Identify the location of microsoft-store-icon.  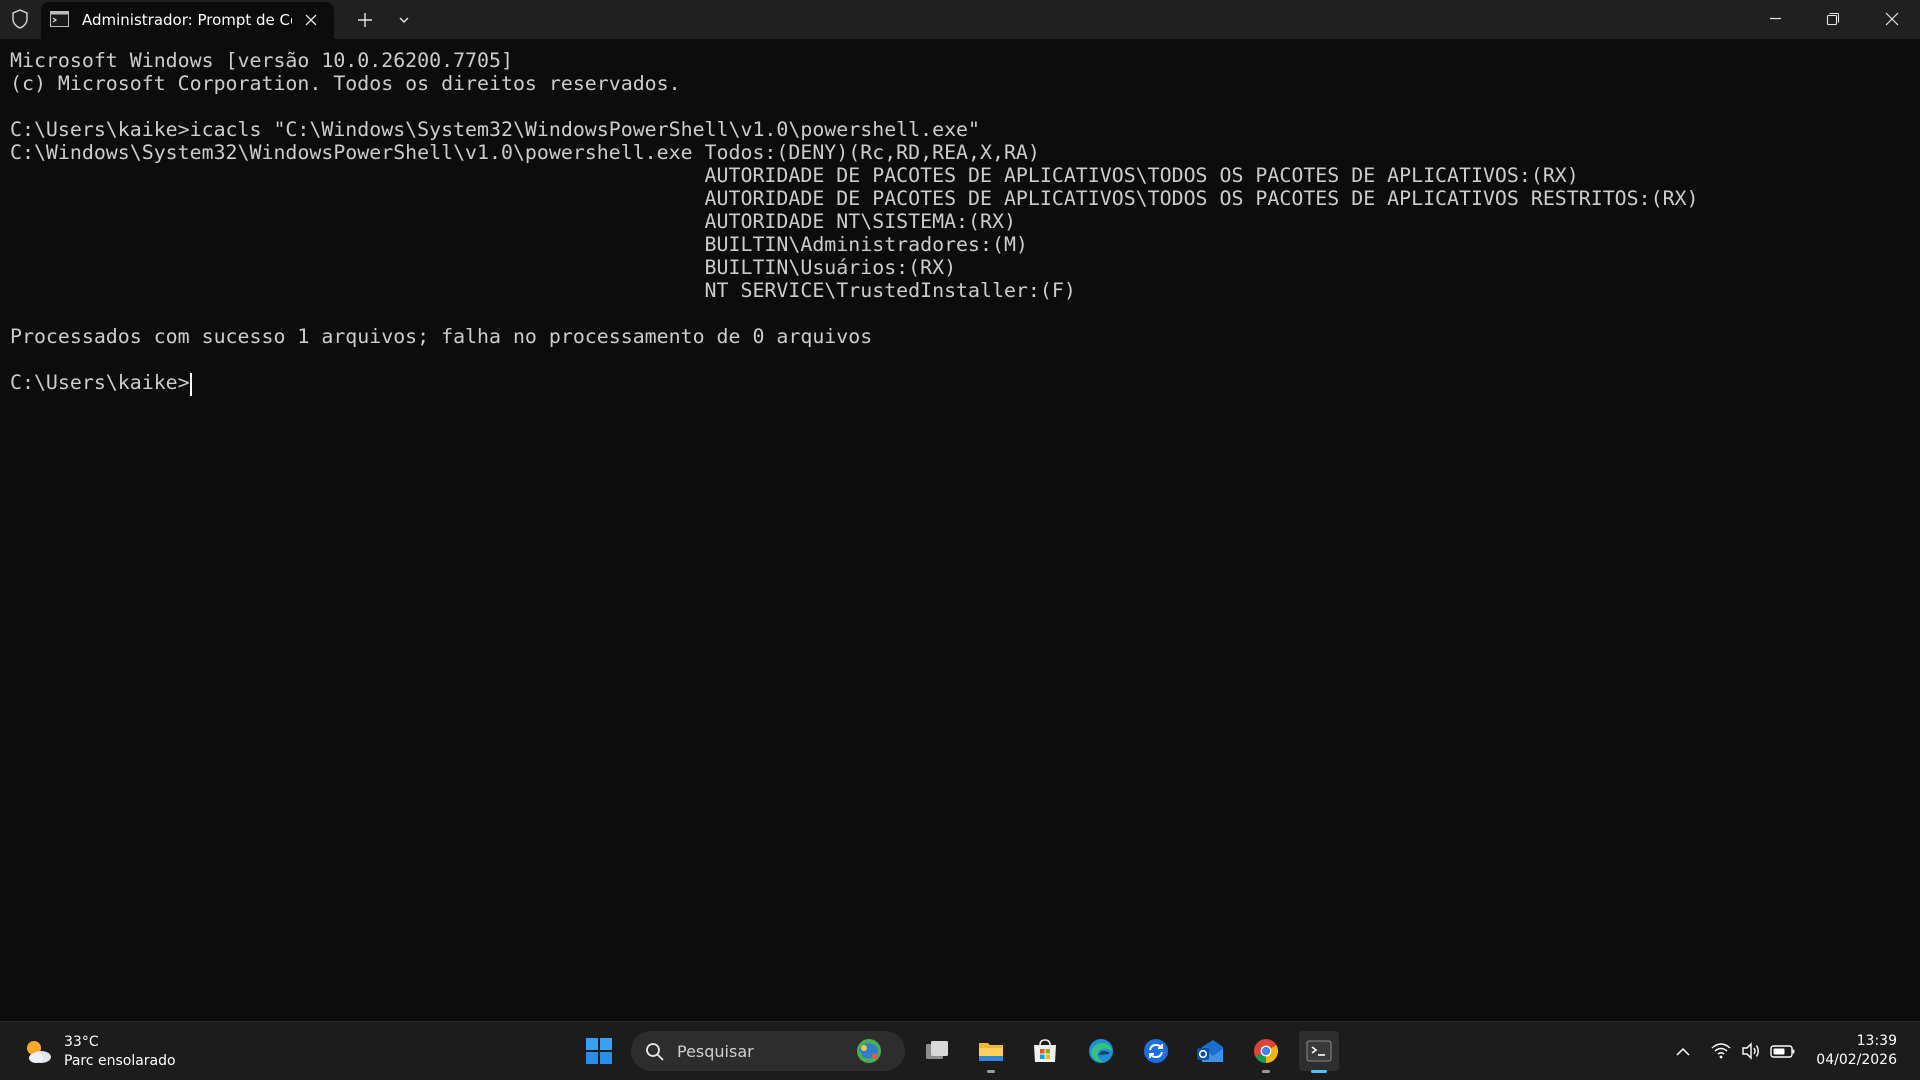
(1045, 1050).